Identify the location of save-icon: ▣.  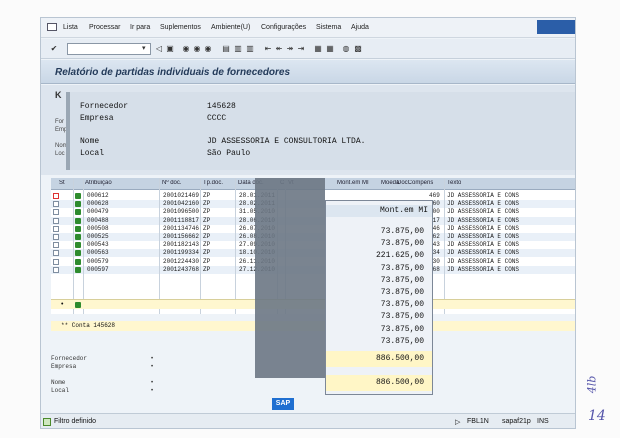
(170, 49).